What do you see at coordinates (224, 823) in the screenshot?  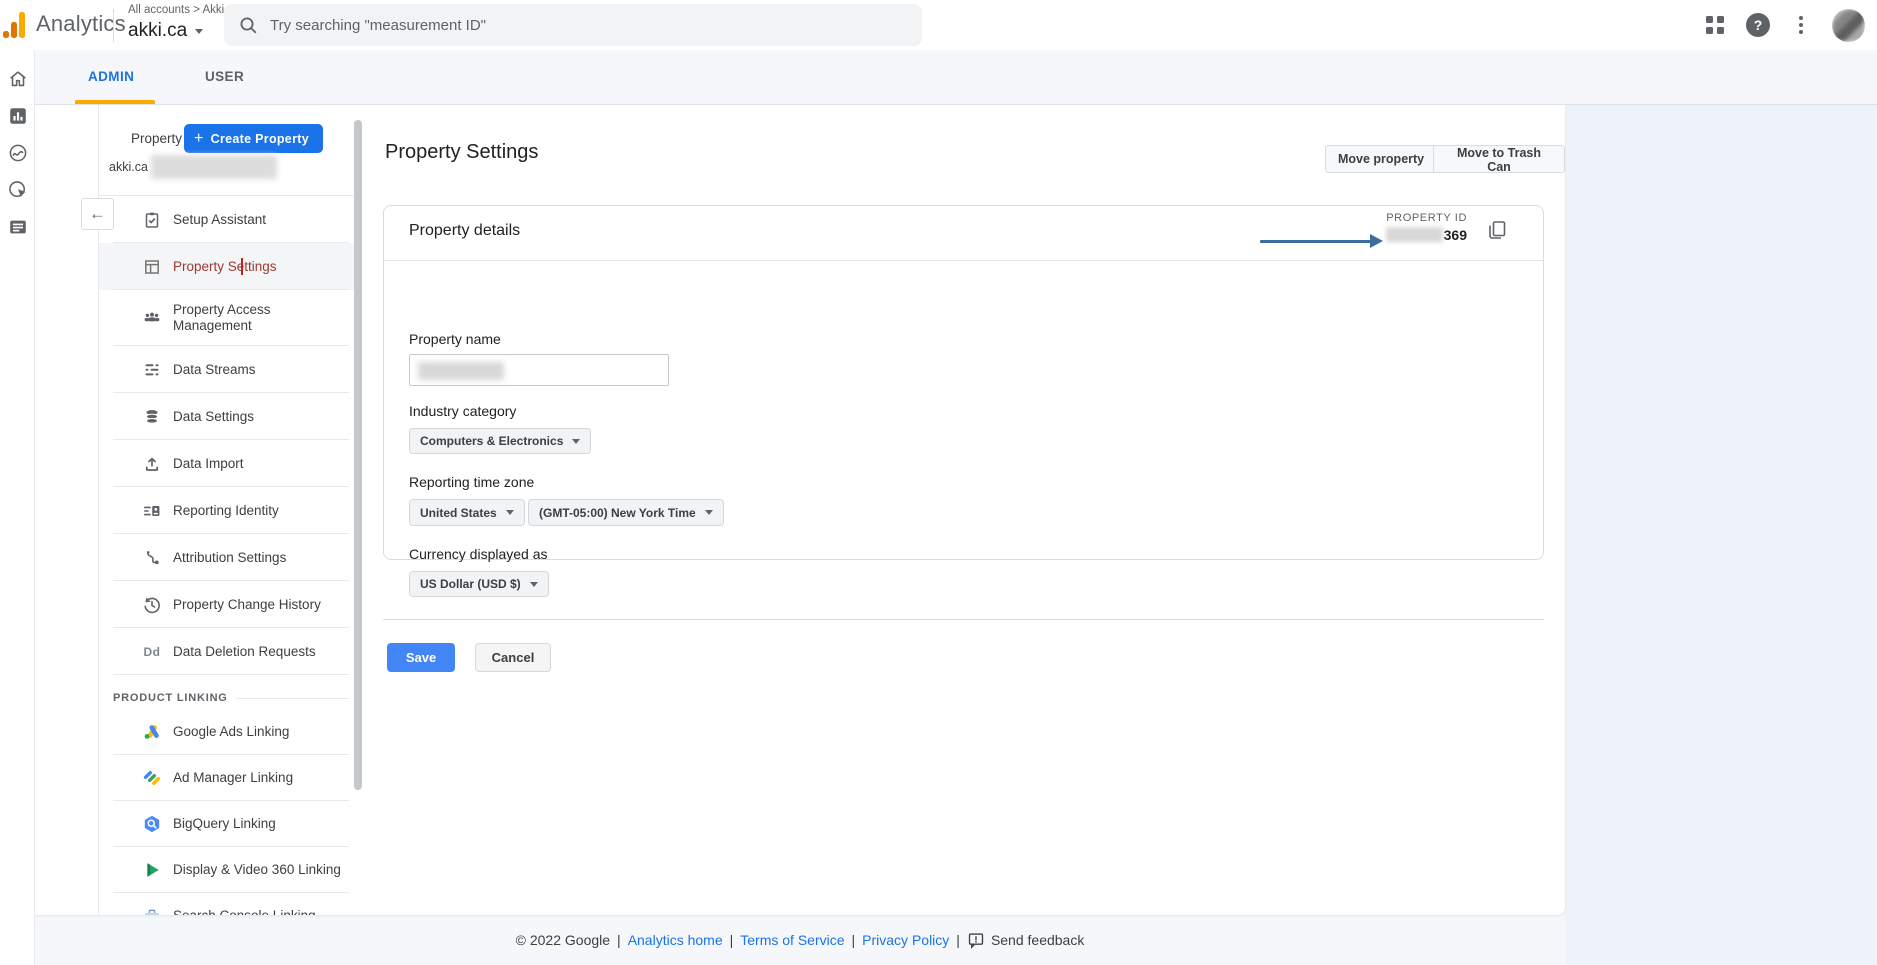 I see `sidebar-item-label: BigQuery Linking` at bounding box center [224, 823].